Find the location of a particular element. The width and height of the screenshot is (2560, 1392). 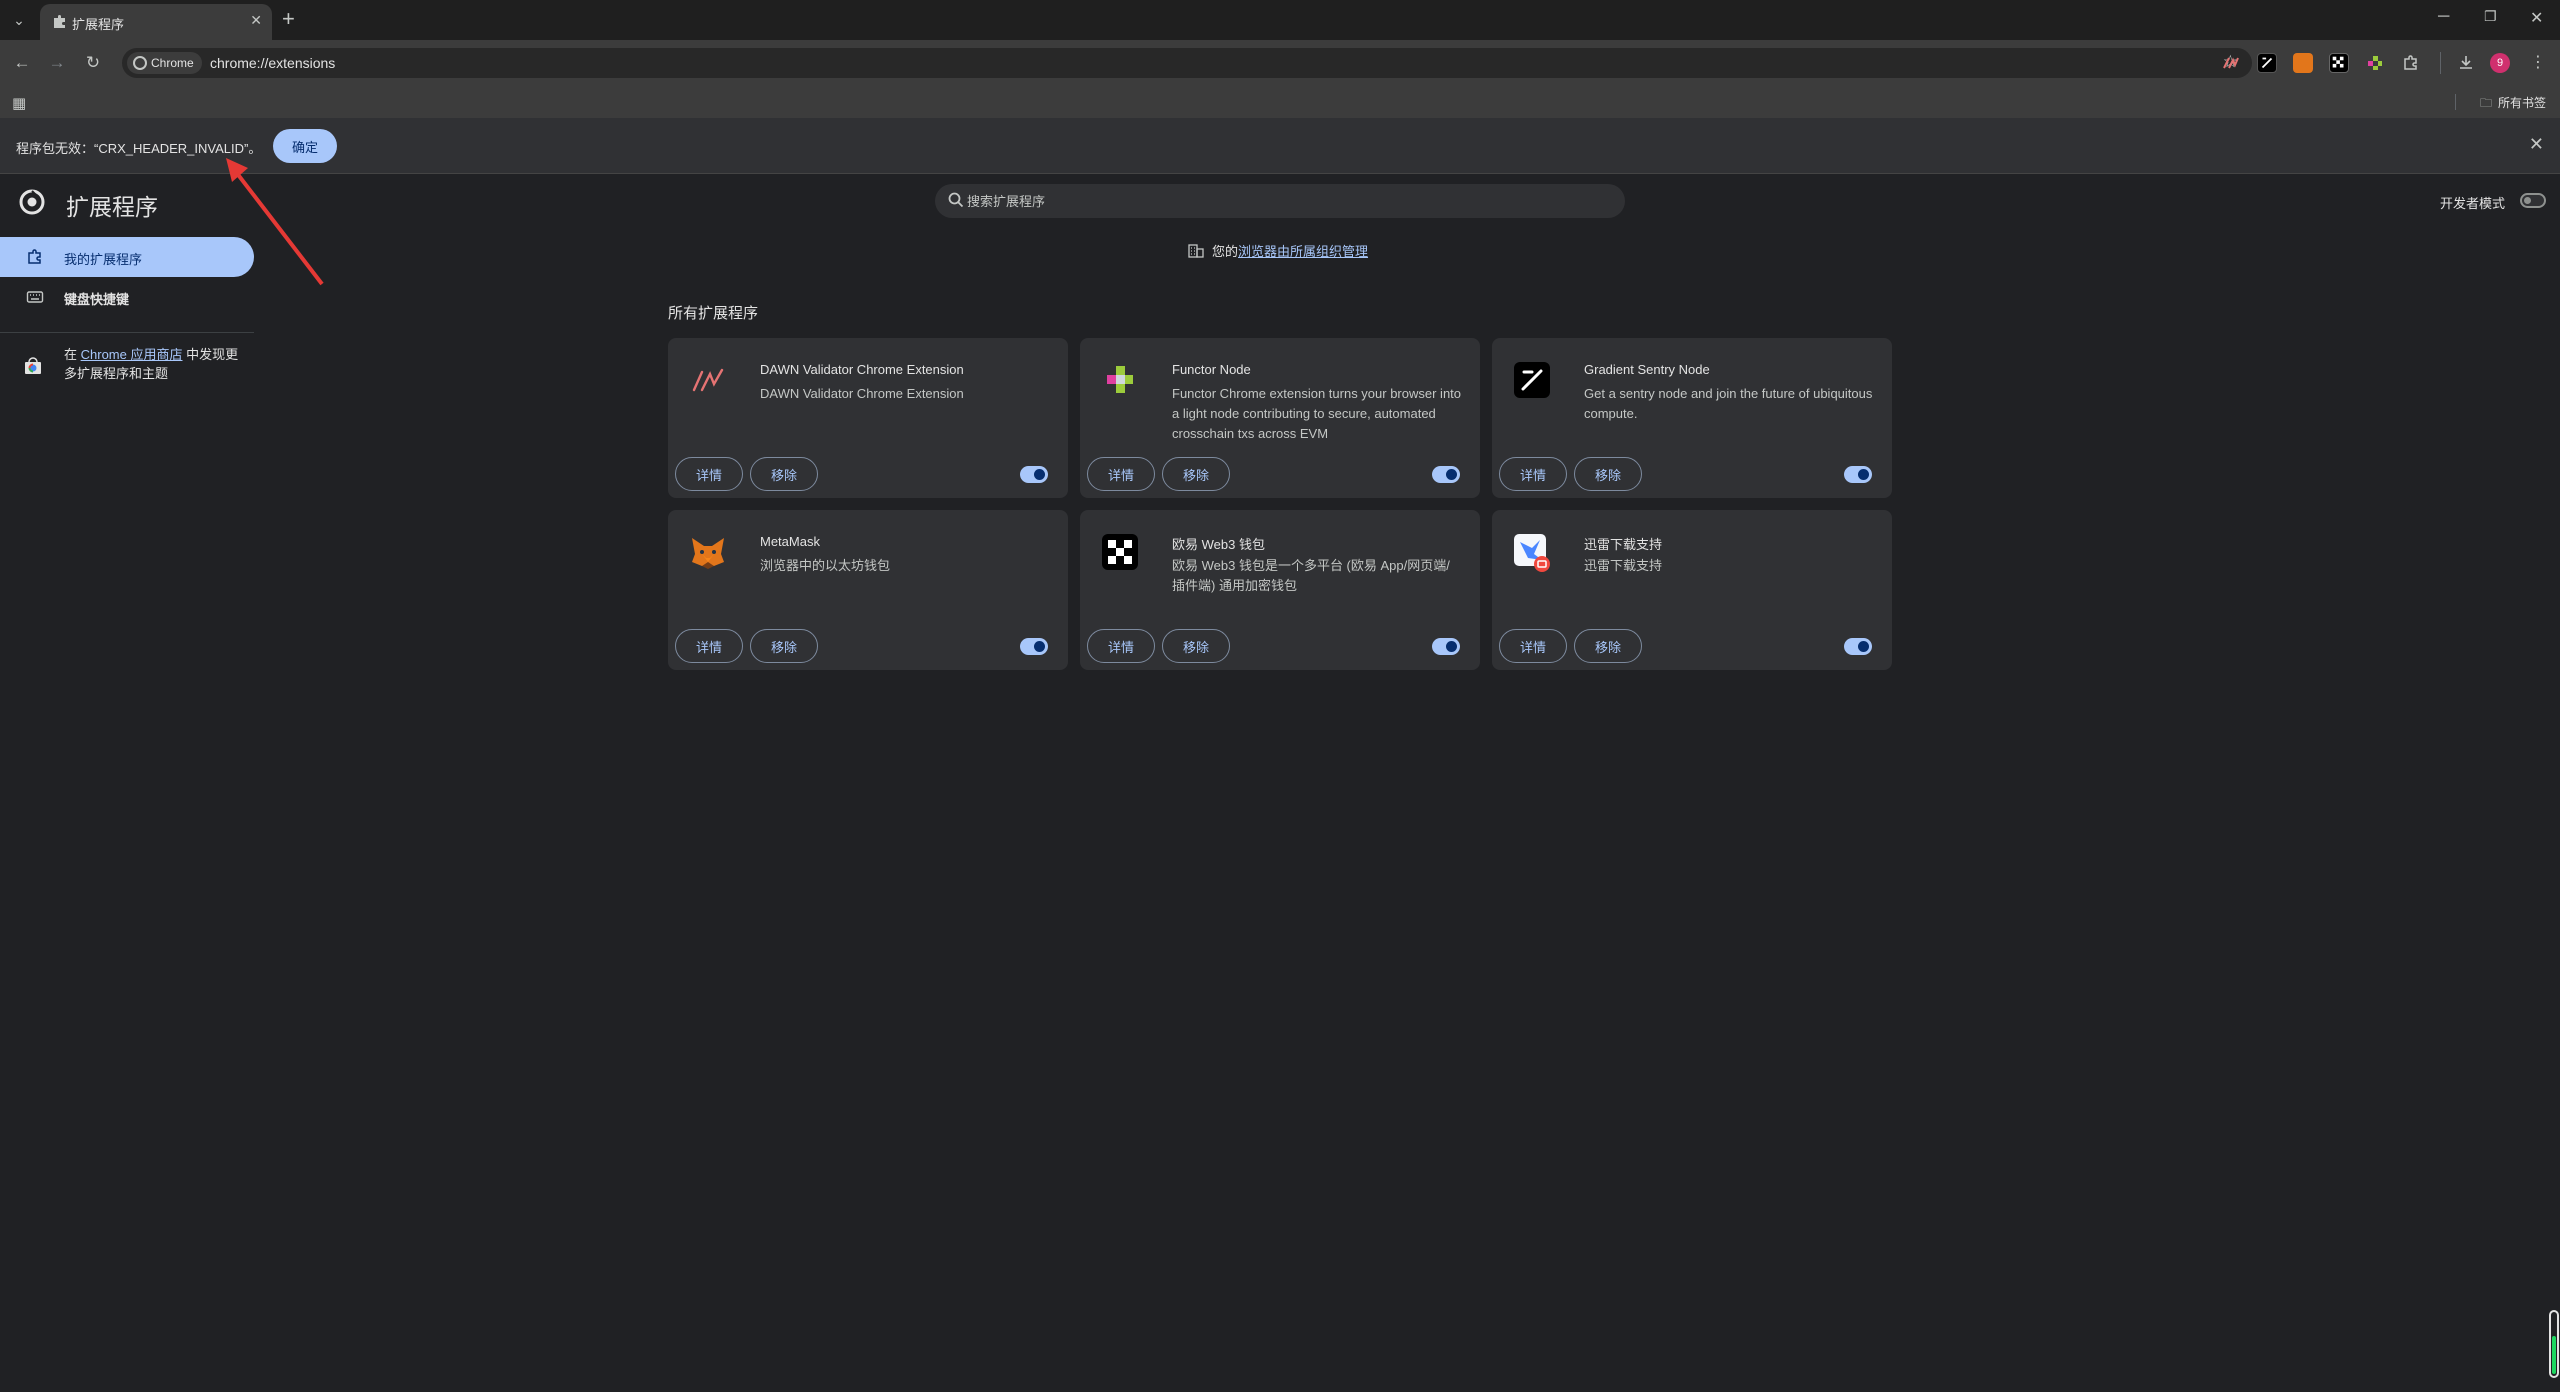

managed-notice: 您的浏览器由所属组织管理 is located at coordinates (1278, 250).